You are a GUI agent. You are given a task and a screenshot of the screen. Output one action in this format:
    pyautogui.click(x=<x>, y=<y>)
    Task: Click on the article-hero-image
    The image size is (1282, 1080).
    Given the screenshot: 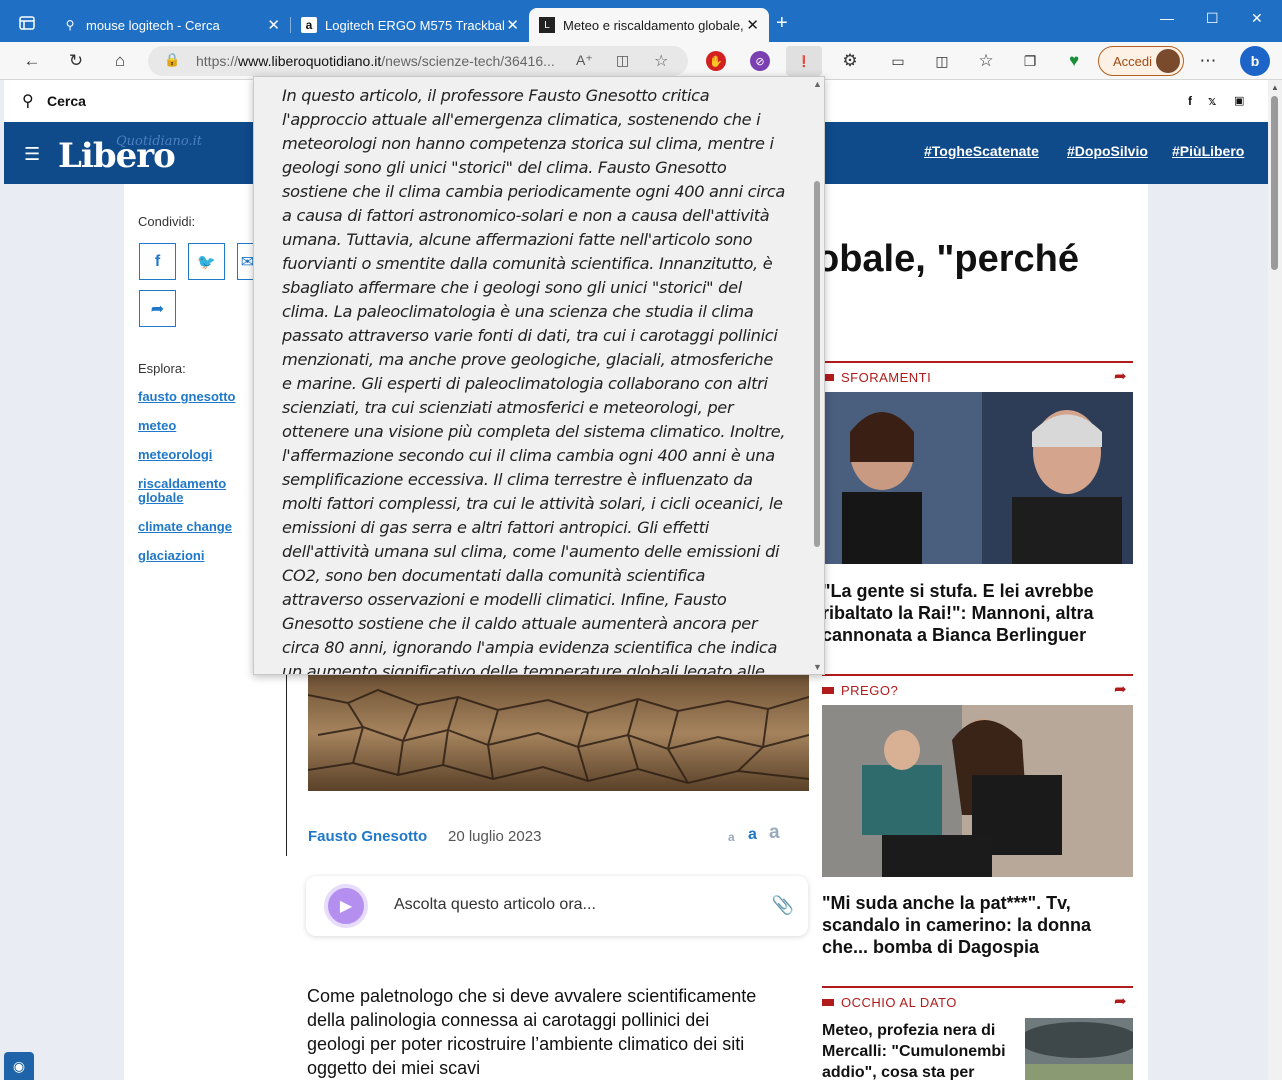 What is the action you would take?
    pyautogui.click(x=558, y=733)
    